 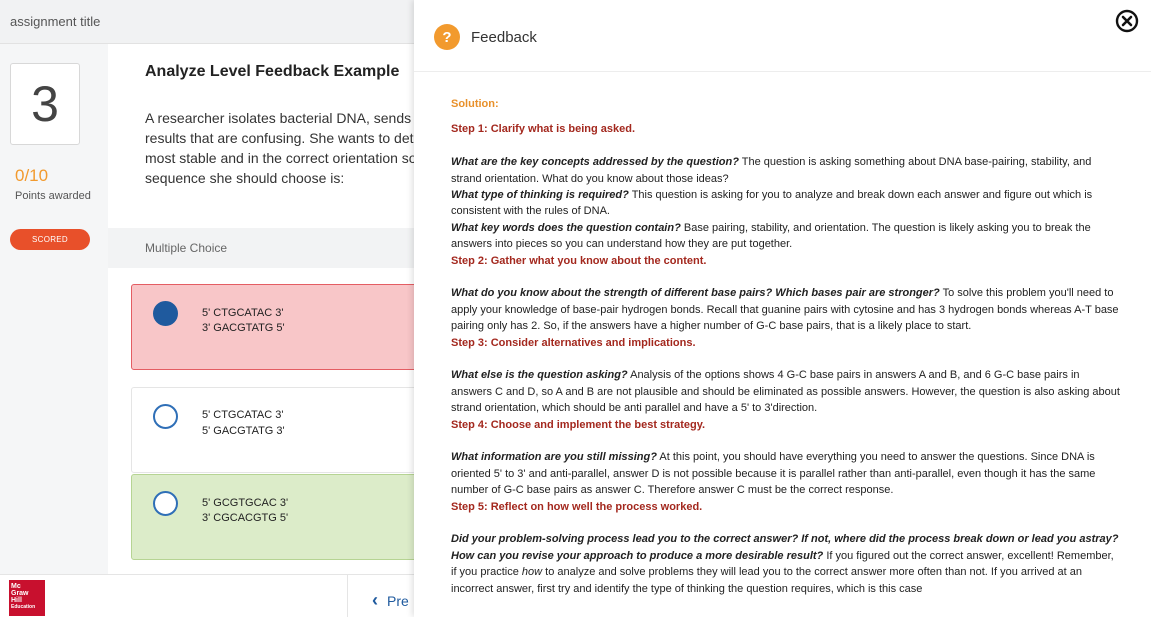 I want to click on solution-label: Solution:, so click(x=475, y=104).